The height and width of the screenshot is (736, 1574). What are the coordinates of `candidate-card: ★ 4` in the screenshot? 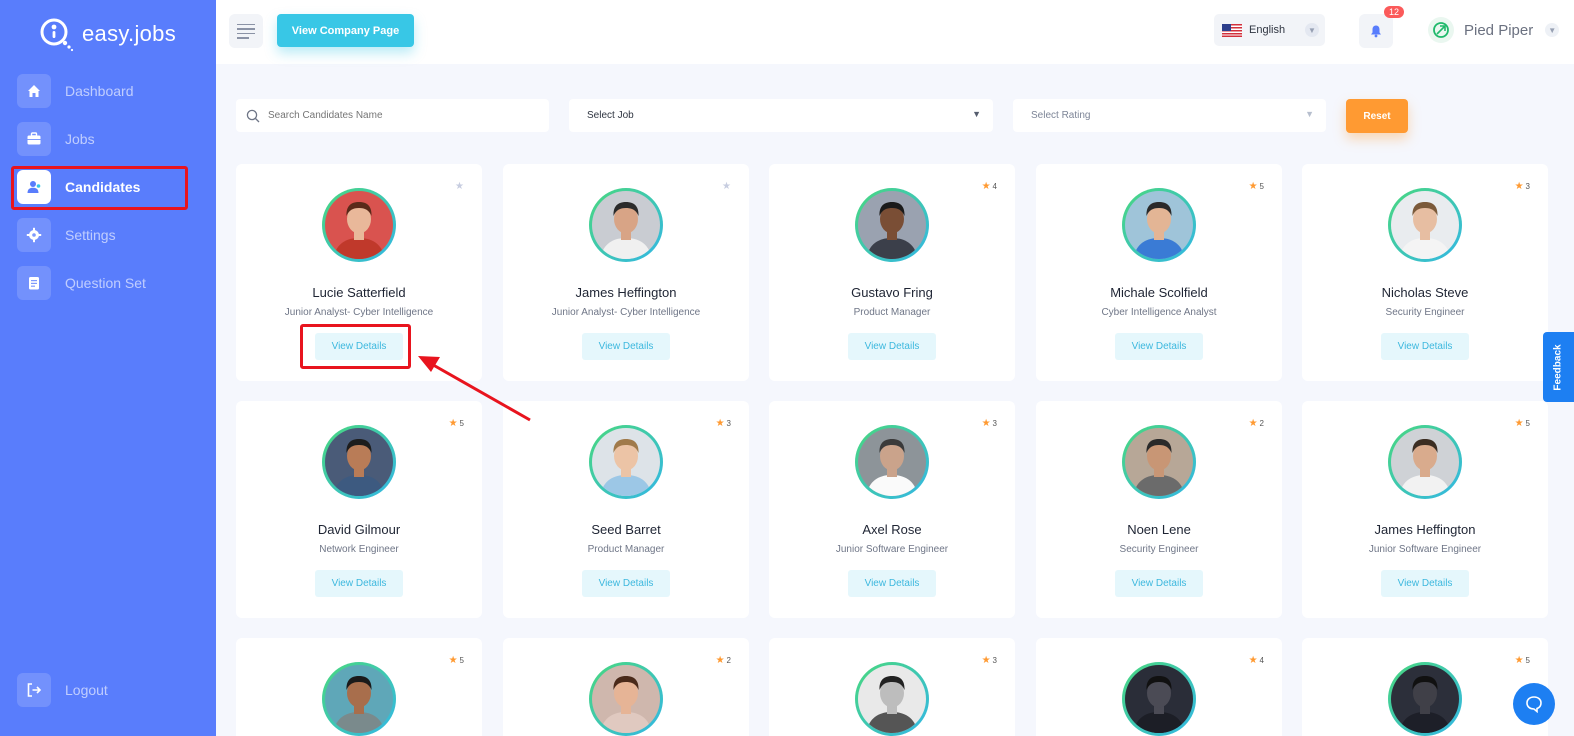 It's located at (1159, 687).